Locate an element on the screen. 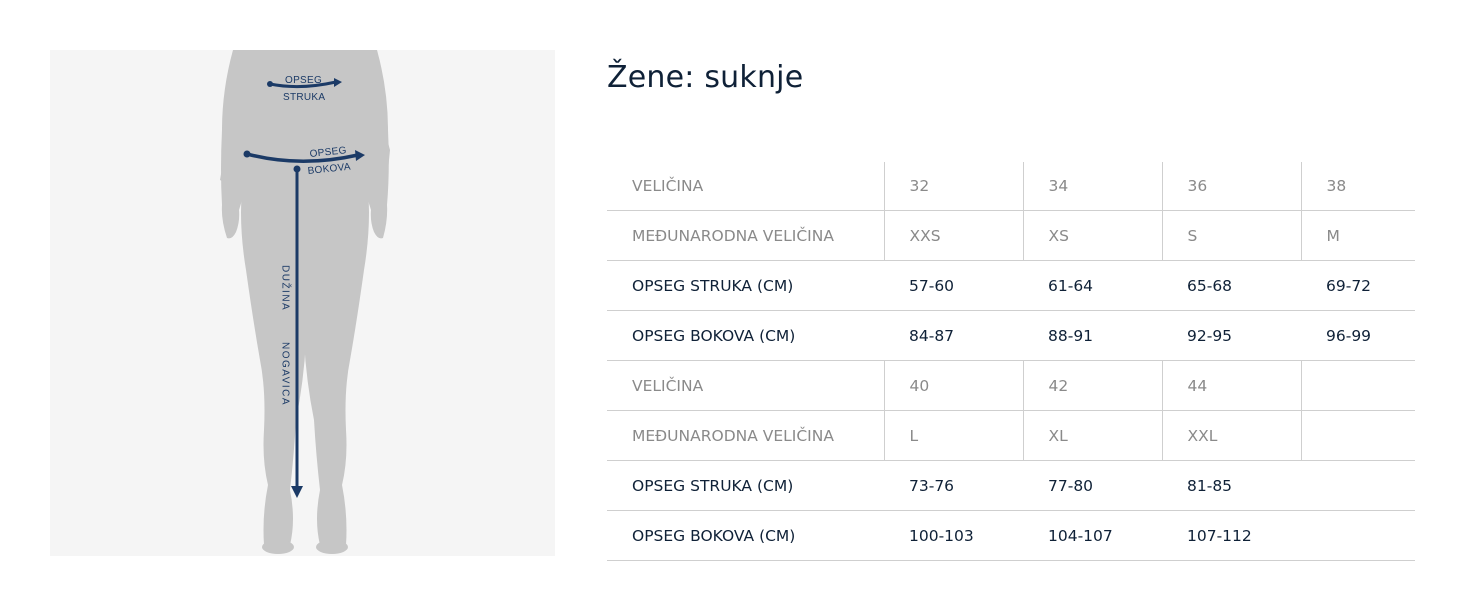 This screenshot has height=607, width=1465. value-cell: XL is located at coordinates (1092, 435).